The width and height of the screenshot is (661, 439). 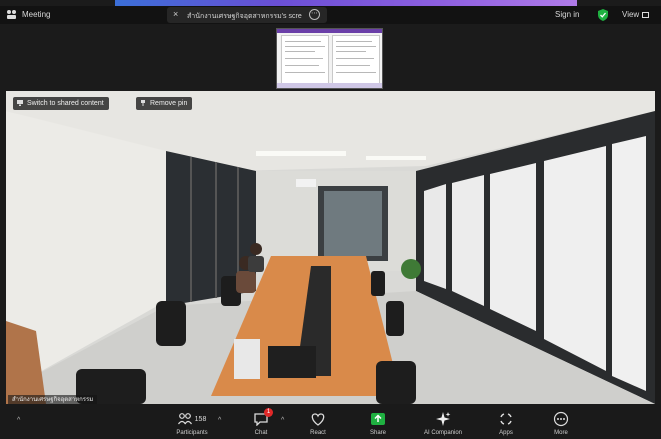 What do you see at coordinates (65, 103) in the screenshot?
I see `switch-label: Switch to shared content` at bounding box center [65, 103].